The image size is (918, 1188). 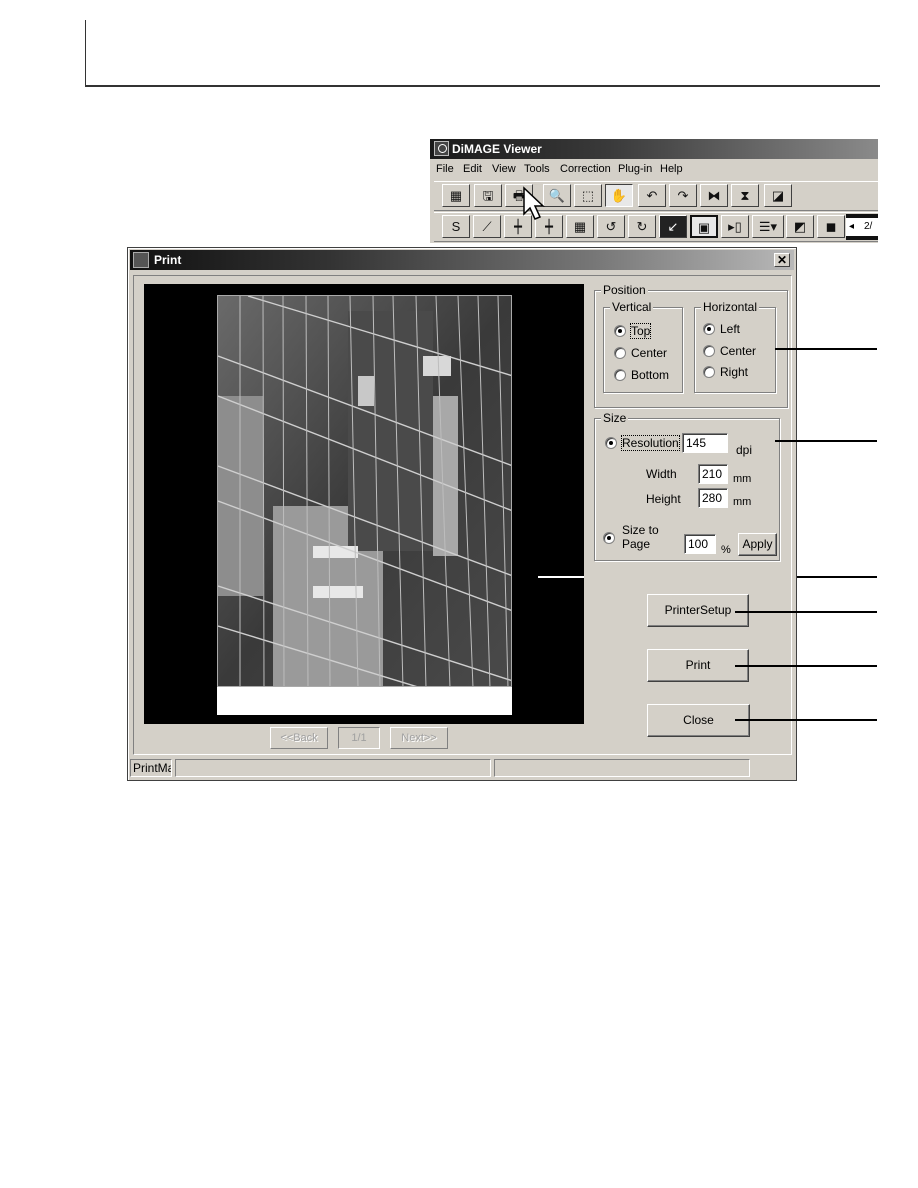 What do you see at coordinates (742, 479) in the screenshot?
I see `width-unit: mm` at bounding box center [742, 479].